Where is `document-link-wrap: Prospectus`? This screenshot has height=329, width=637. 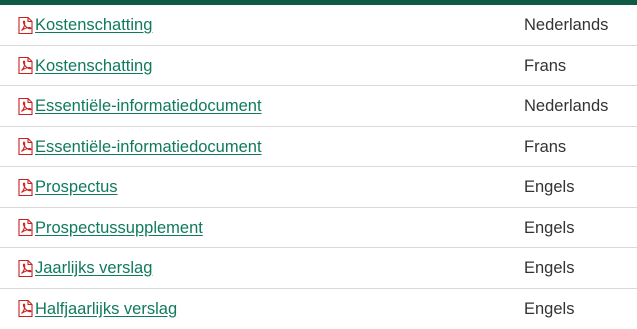
document-link-wrap: Prospectus is located at coordinates (67, 187).